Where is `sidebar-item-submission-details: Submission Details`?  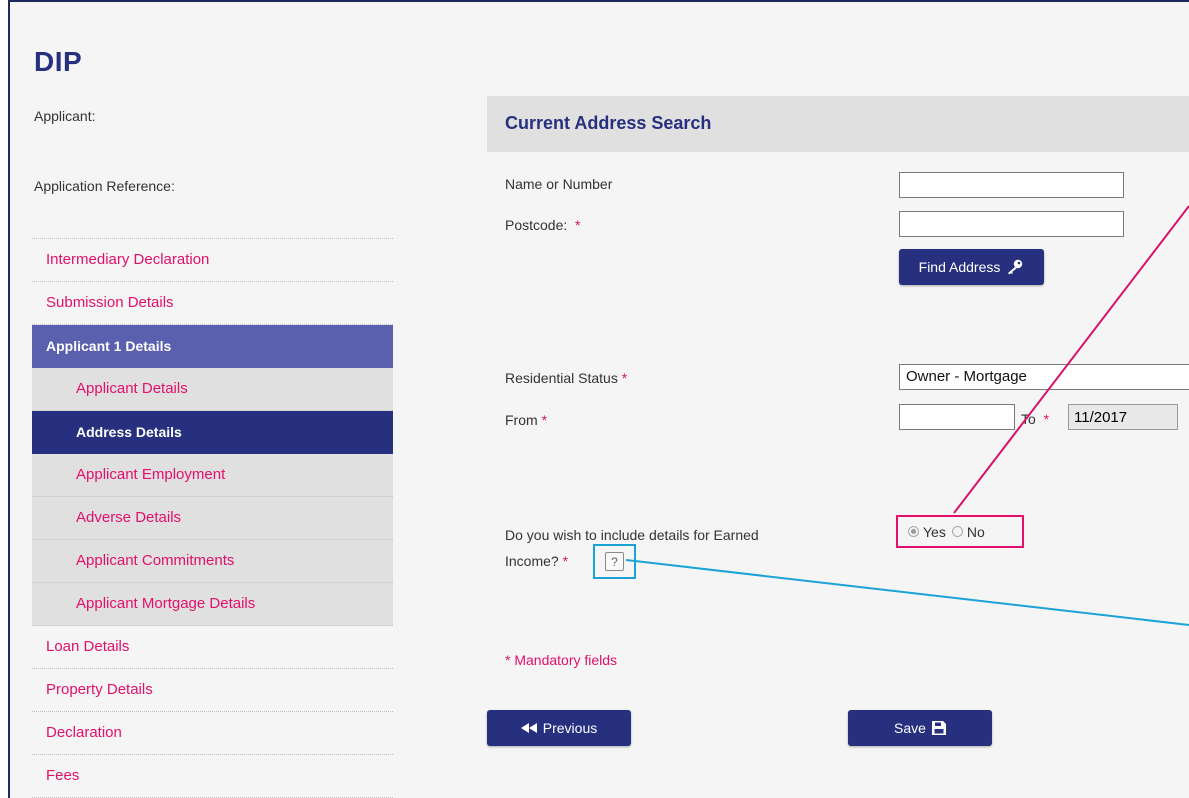
sidebar-item-submission-details: Submission Details is located at coordinates (212, 303).